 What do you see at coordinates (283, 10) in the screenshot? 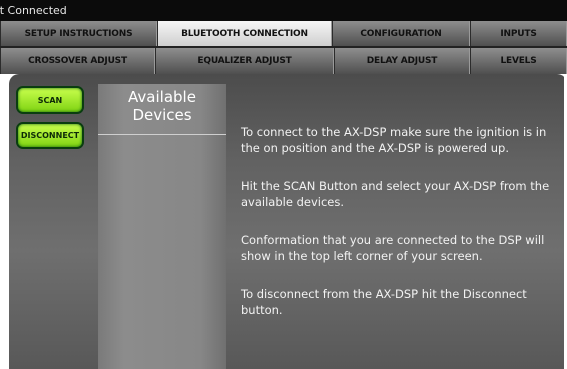
I see `status-bar: ot Connected` at bounding box center [283, 10].